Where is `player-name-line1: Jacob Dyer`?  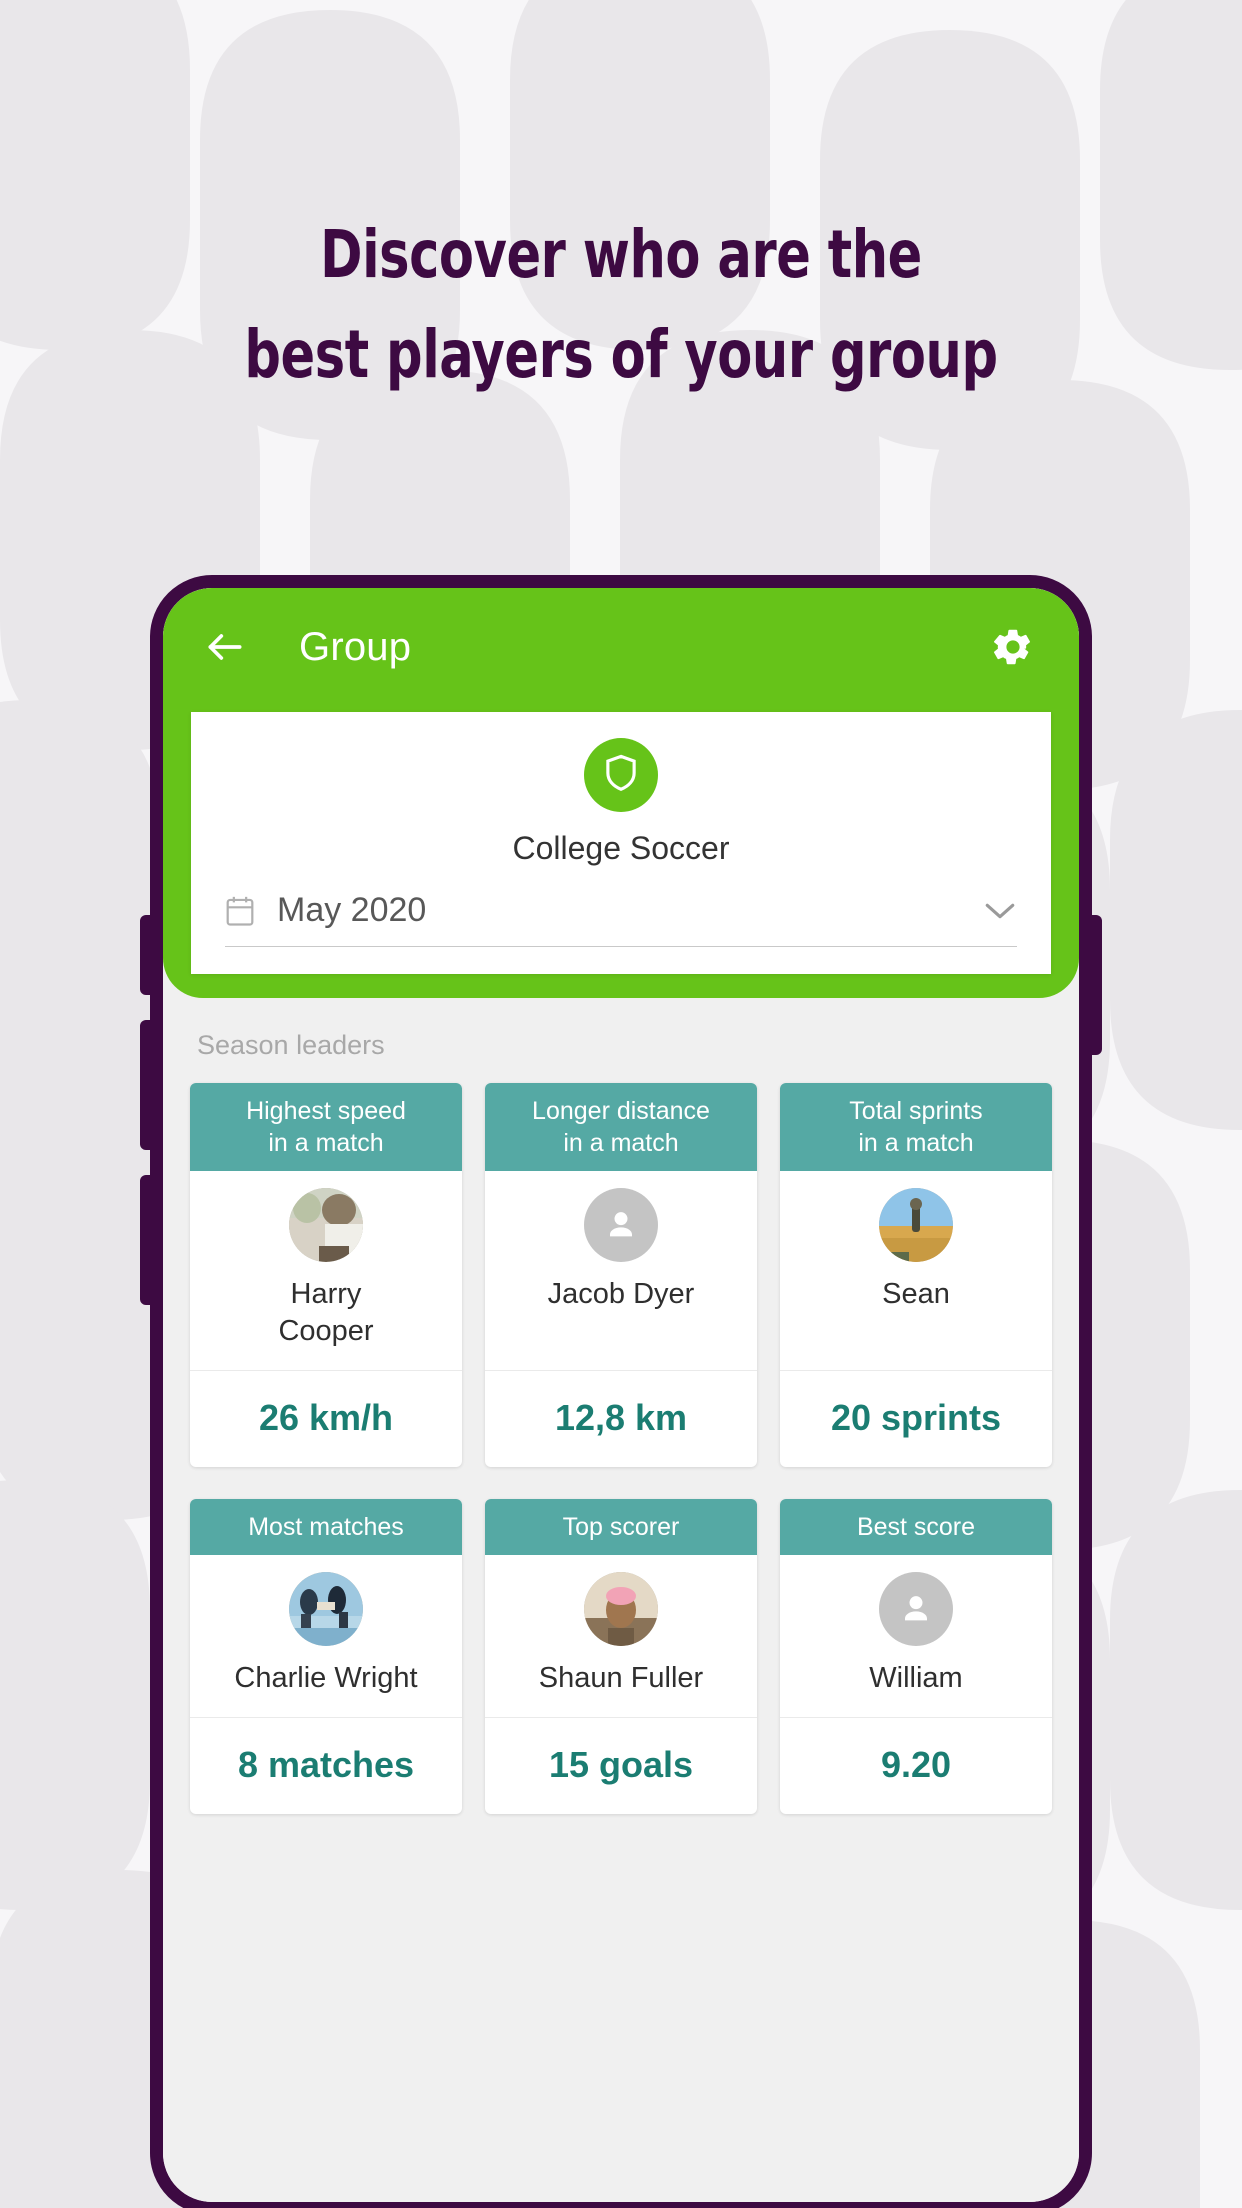 player-name-line1: Jacob Dyer is located at coordinates (621, 1294).